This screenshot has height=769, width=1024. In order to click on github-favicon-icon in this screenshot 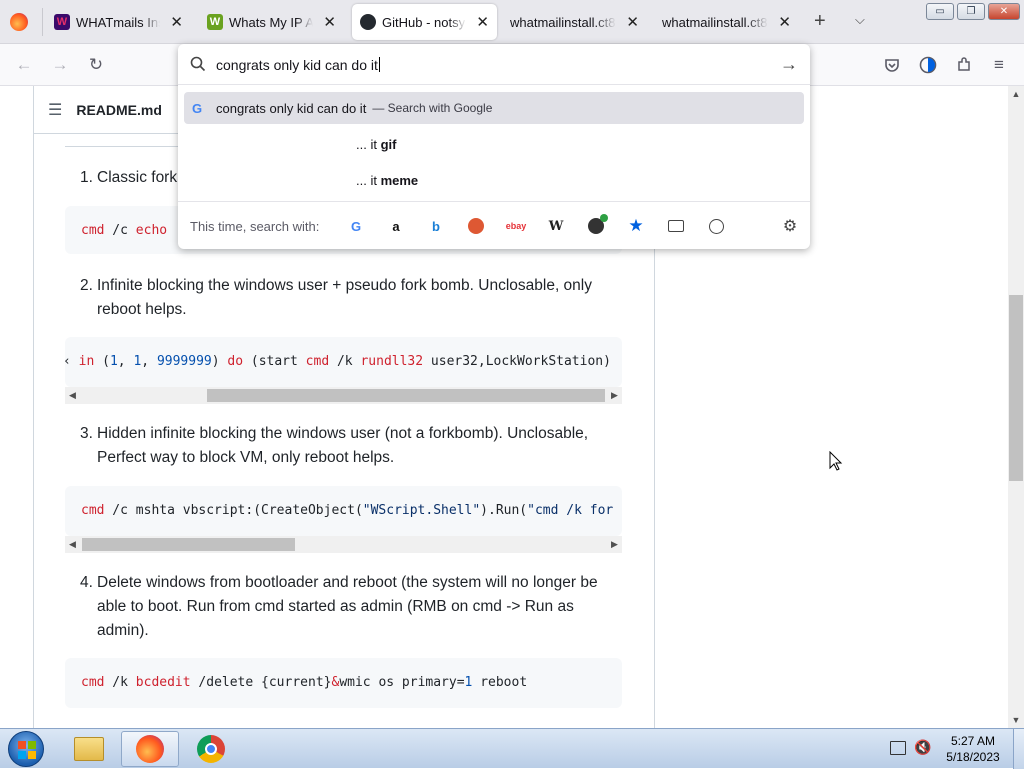, I will do `click(368, 22)`.